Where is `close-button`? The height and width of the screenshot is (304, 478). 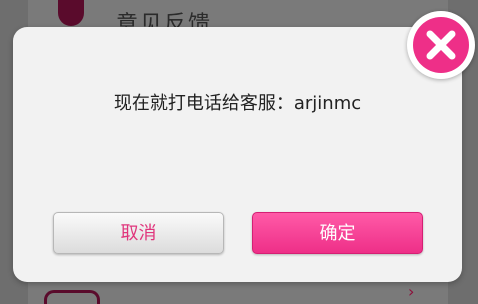
close-button is located at coordinates (441, 45).